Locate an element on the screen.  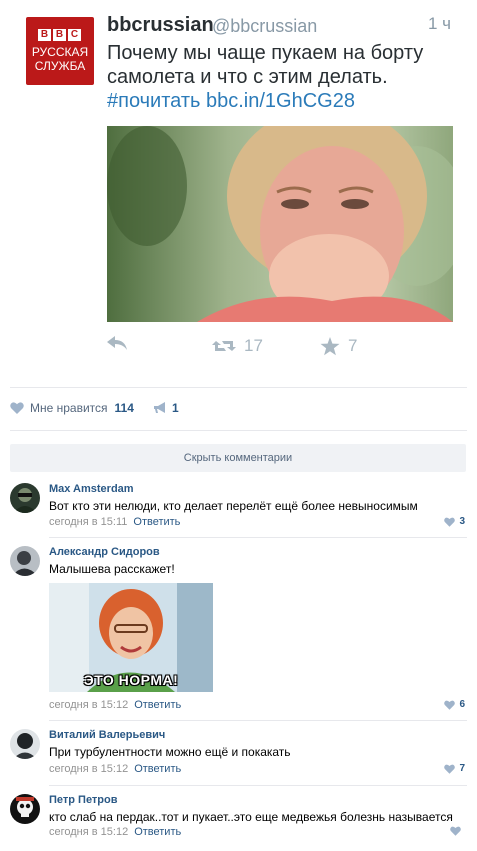
logo-line-2: СЛУЖБА is located at coordinates (60, 66).